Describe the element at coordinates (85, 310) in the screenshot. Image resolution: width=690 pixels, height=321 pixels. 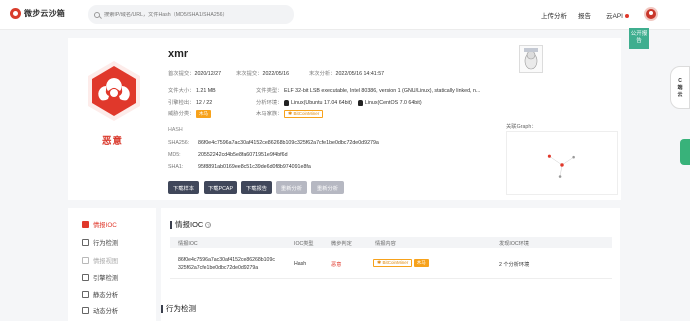
I see `dynamic-icon` at that location.